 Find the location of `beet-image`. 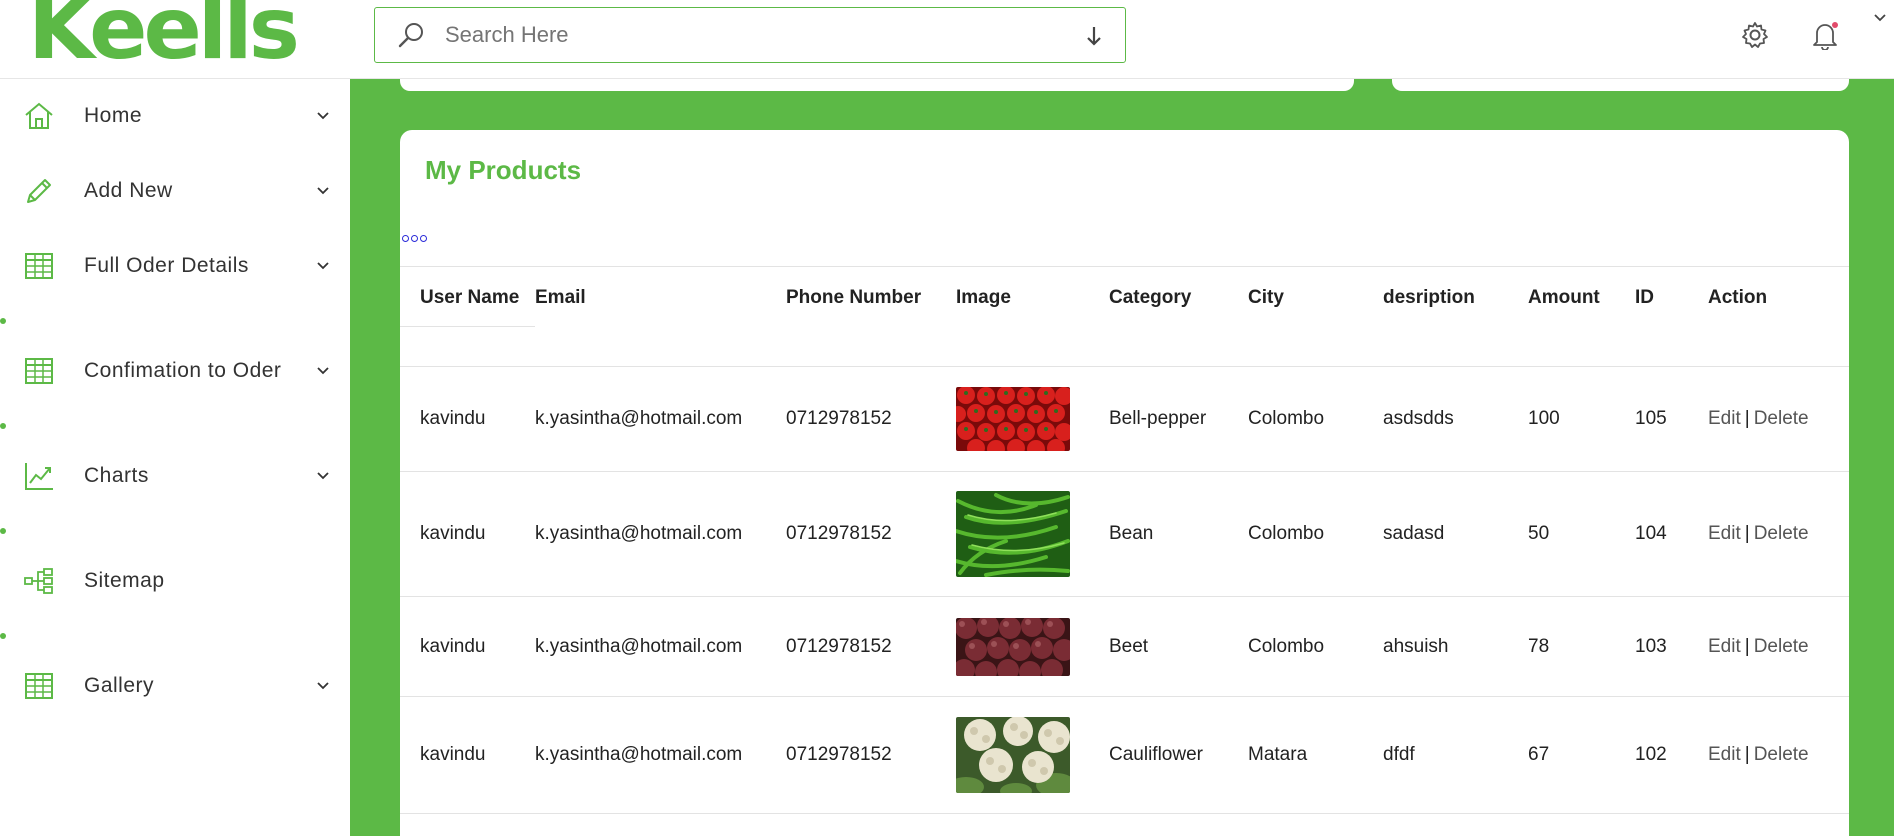

beet-image is located at coordinates (1013, 646).